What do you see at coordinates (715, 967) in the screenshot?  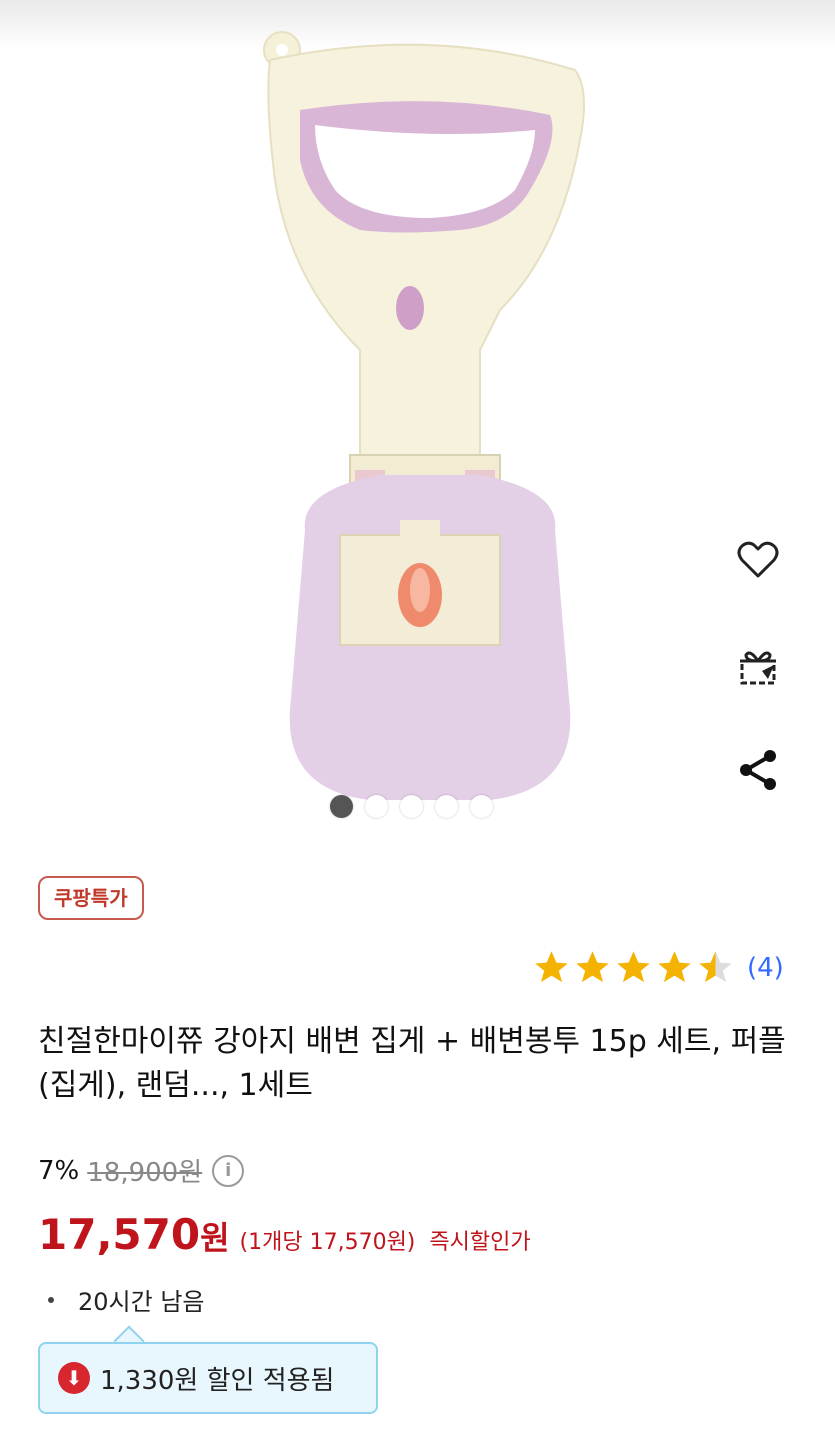 I see `half-star-icon` at bounding box center [715, 967].